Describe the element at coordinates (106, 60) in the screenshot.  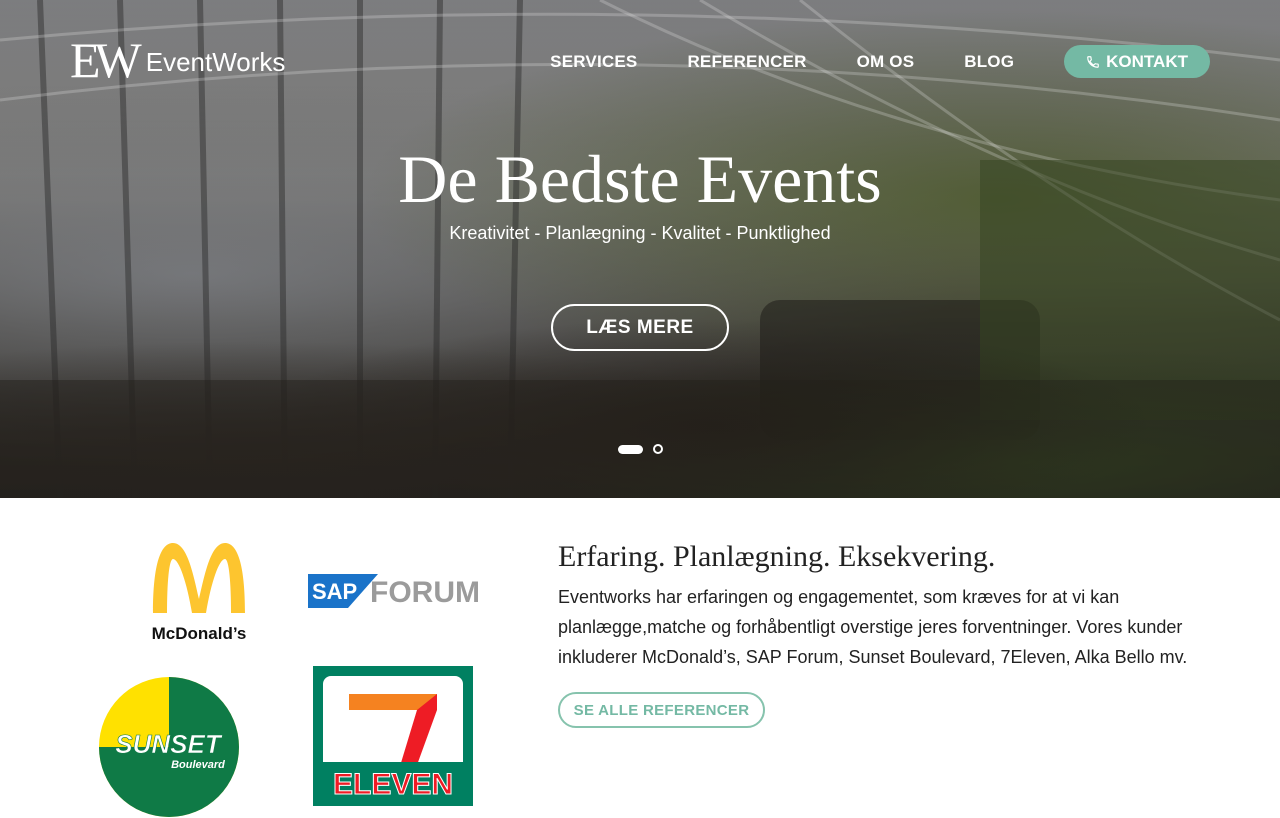
I see `logo-mark: EW` at that location.